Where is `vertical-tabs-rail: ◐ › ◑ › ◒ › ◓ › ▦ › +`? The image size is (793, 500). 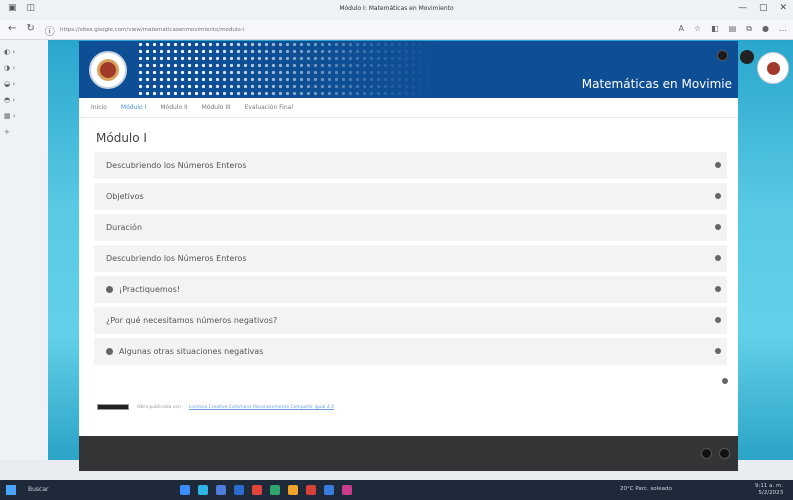
vertical-tabs-rail: ◐ › ◑ › ◒ › ◓ › ▦ › + is located at coordinates (24, 250).